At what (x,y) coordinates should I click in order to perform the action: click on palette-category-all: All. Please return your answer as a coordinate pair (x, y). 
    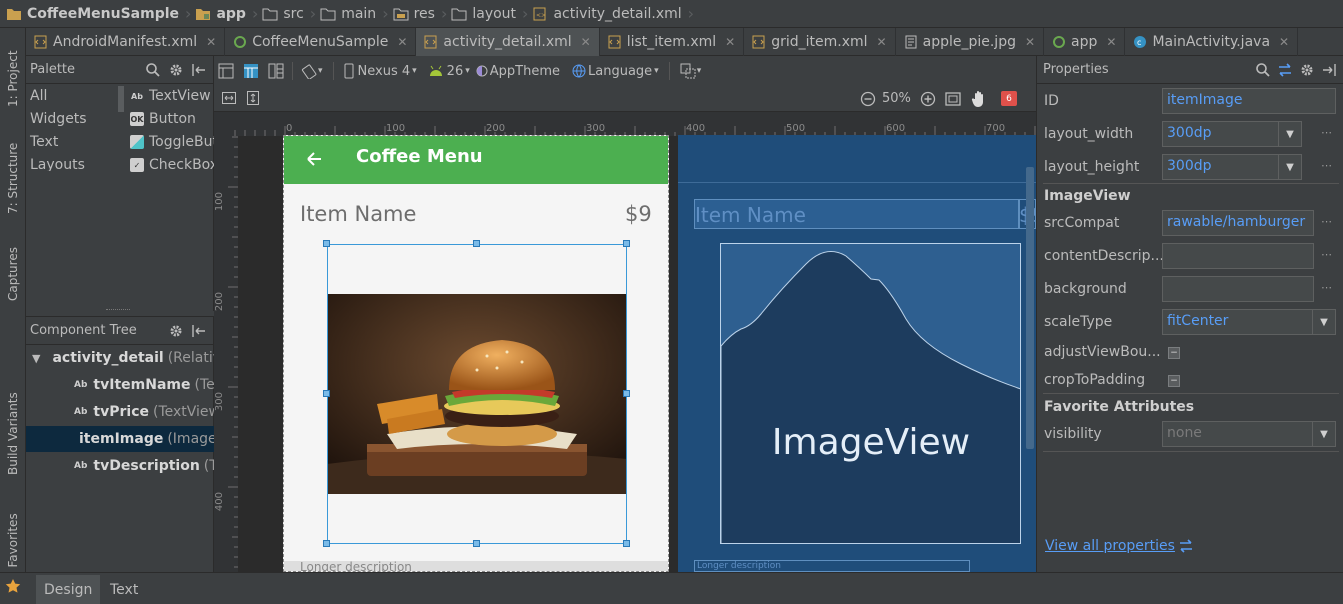
    Looking at the image, I should click on (38, 96).